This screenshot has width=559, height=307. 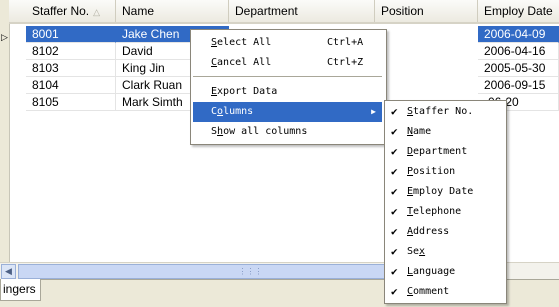 What do you see at coordinates (345, 62) in the screenshot?
I see `shortcut-label: Ctrl+Z` at bounding box center [345, 62].